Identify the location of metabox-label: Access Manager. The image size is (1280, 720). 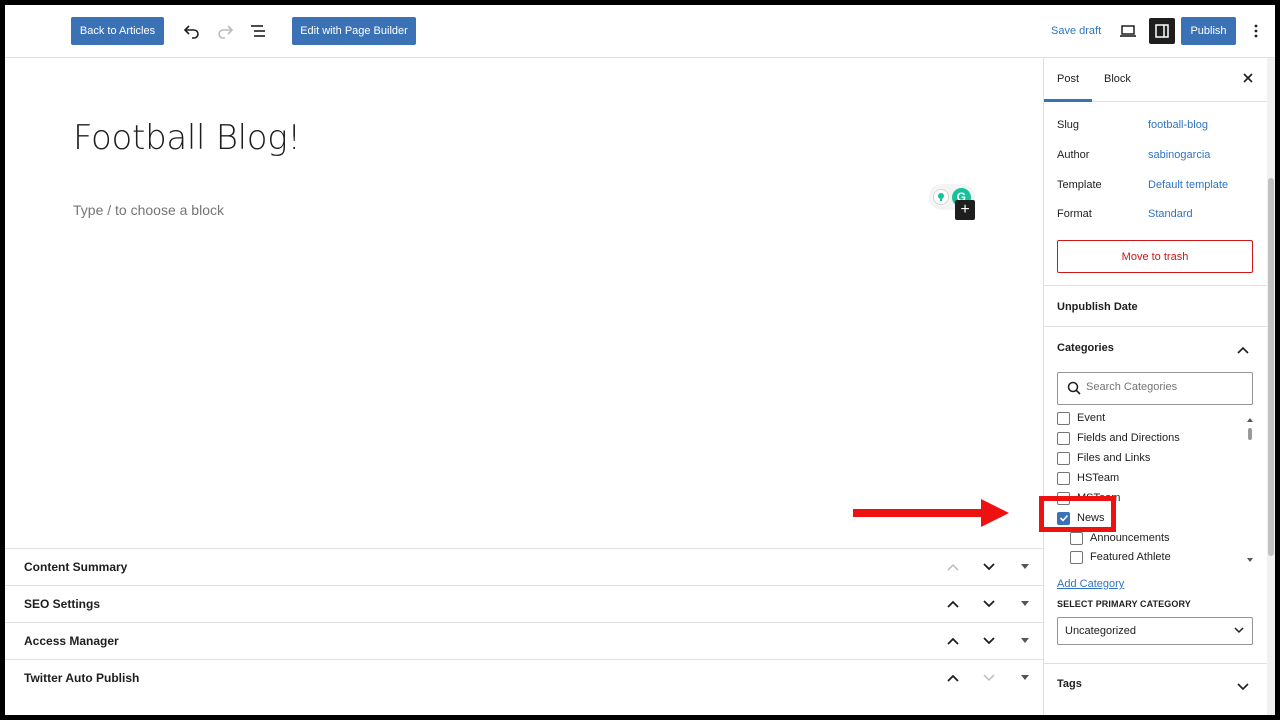
(71, 641).